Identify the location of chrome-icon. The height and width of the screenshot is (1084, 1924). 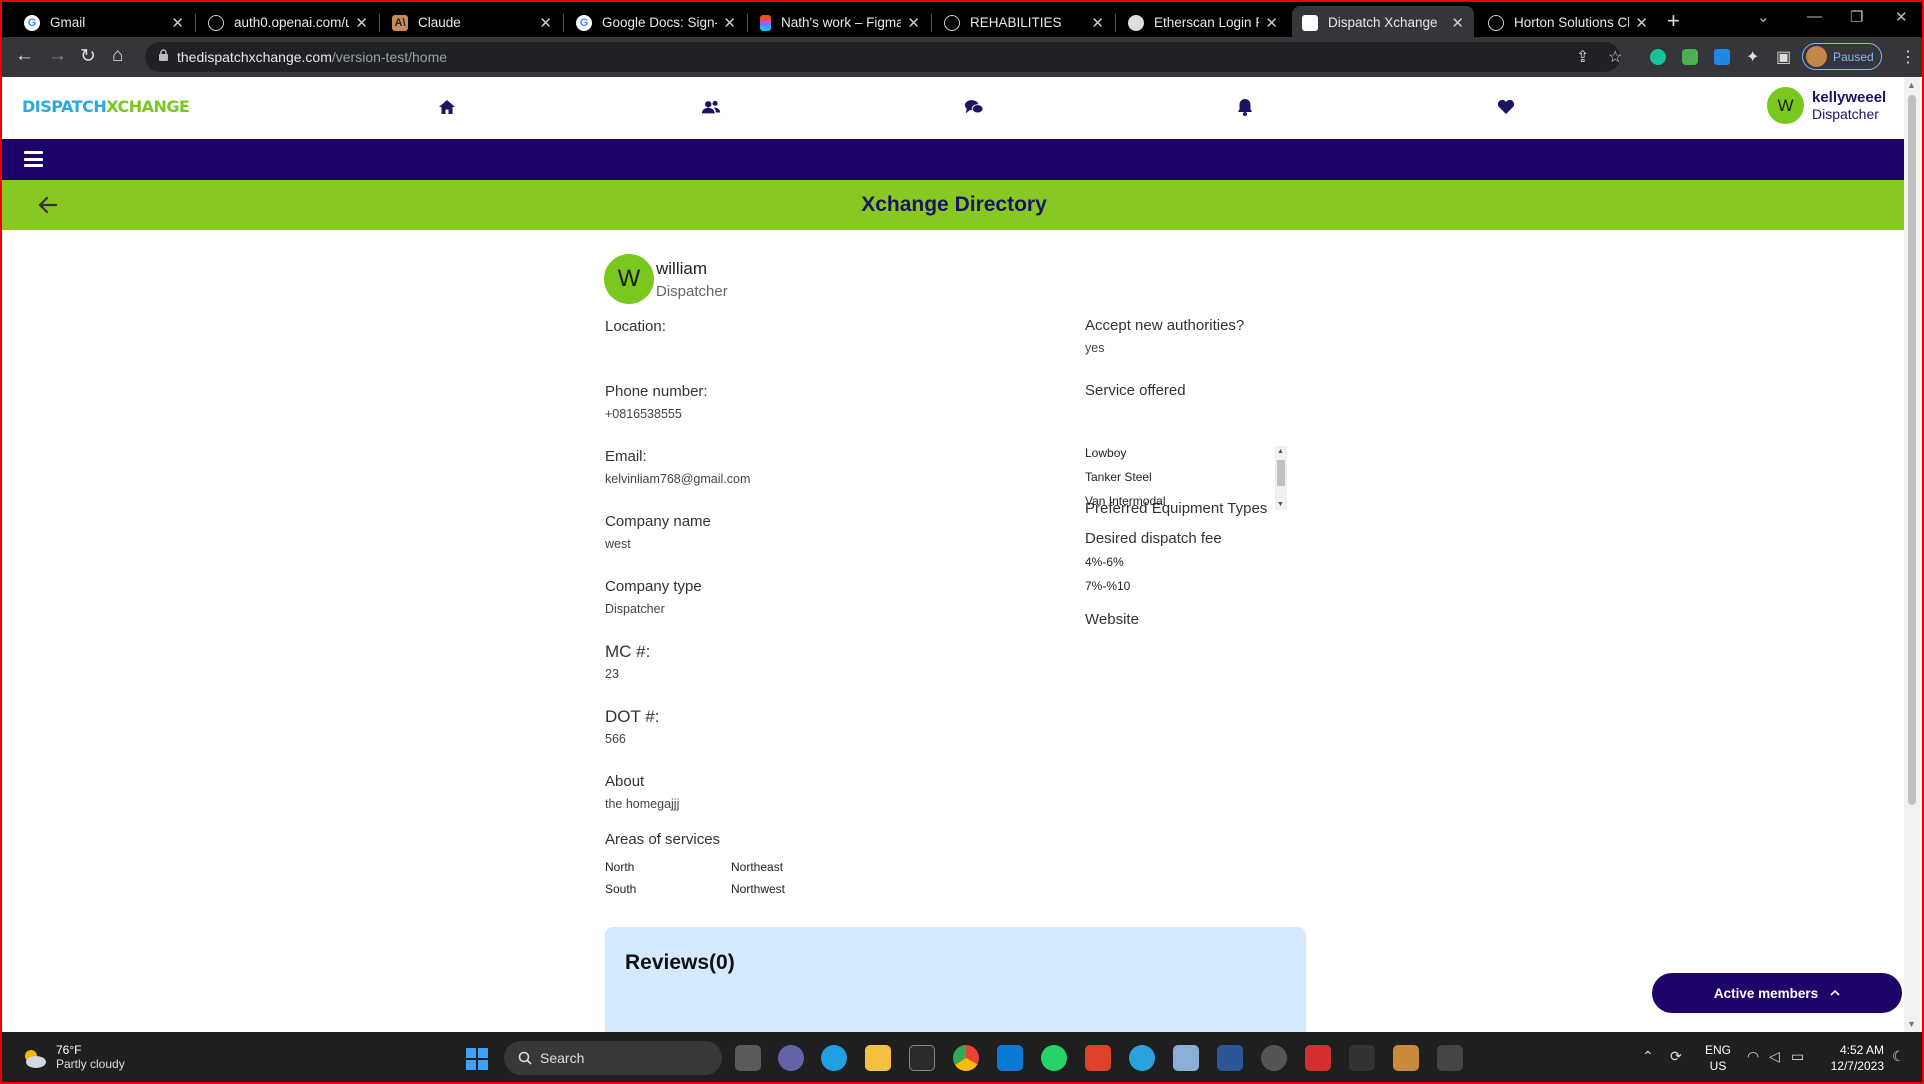
(966, 1058).